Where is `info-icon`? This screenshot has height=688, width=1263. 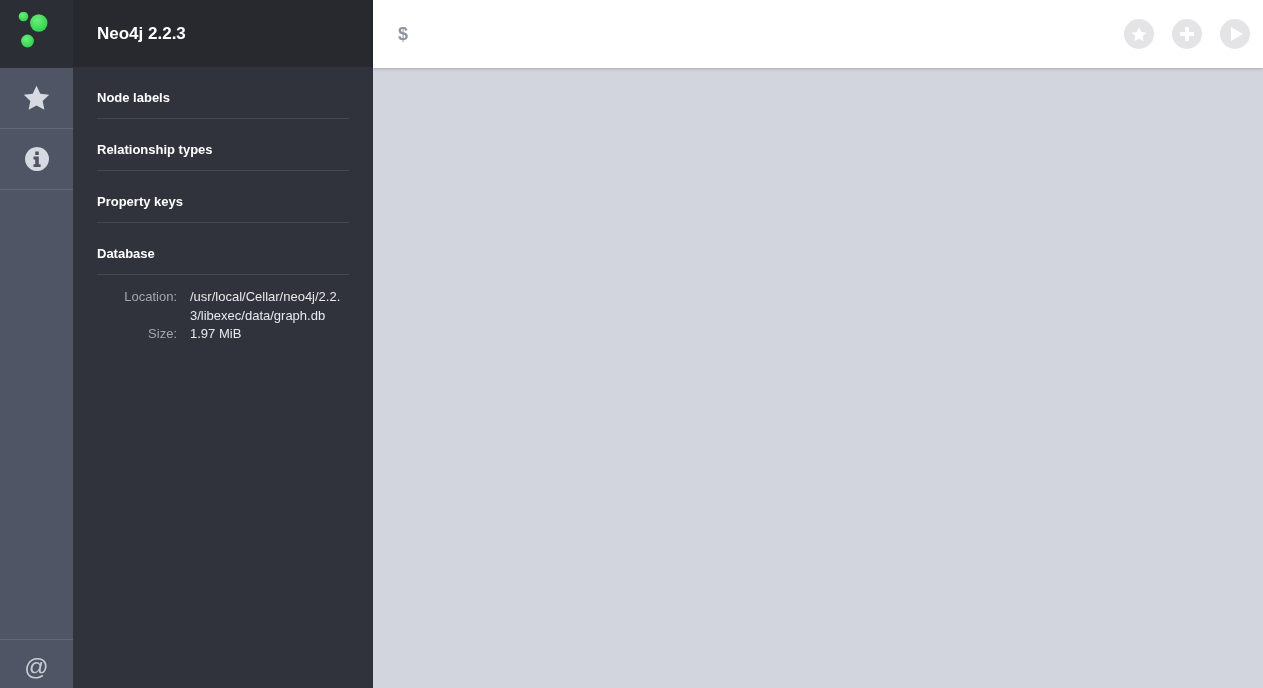 info-icon is located at coordinates (36, 159).